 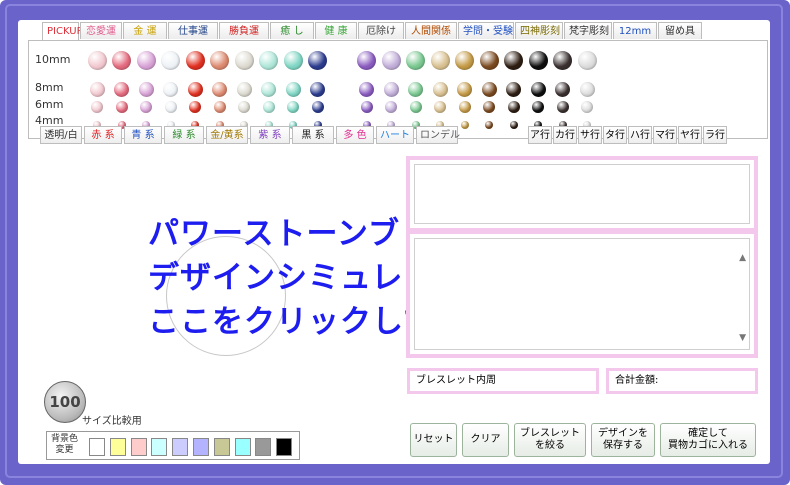 I want to click on clear-button: クリア, so click(x=485, y=440).